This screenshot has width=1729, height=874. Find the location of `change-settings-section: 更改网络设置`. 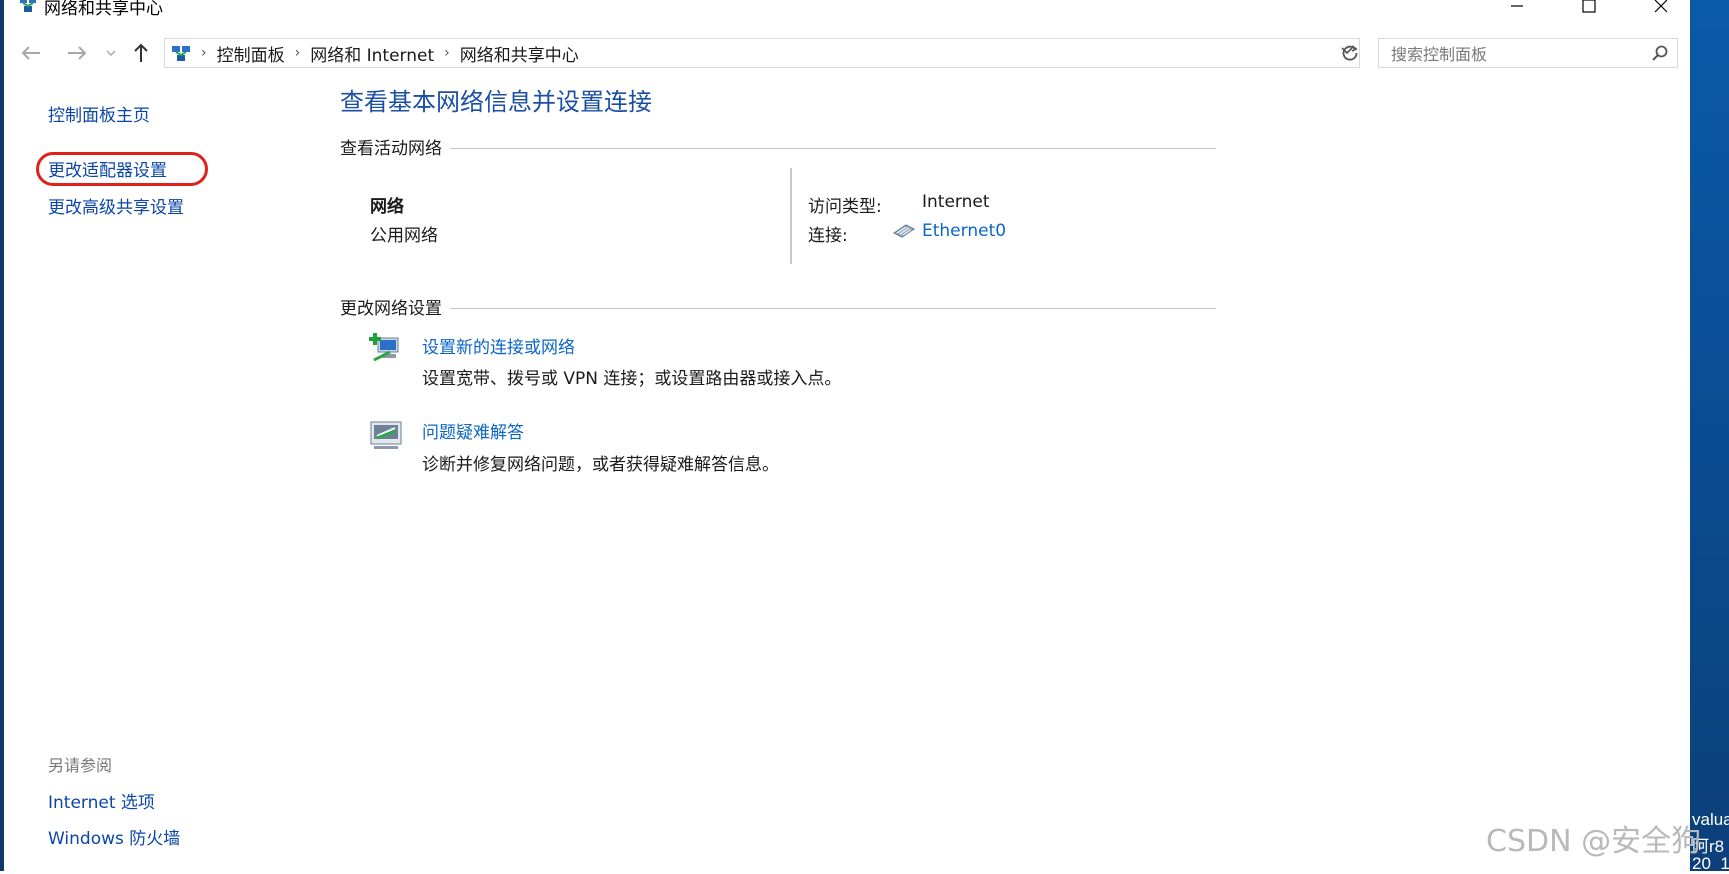

change-settings-section: 更改网络设置 is located at coordinates (778, 306).